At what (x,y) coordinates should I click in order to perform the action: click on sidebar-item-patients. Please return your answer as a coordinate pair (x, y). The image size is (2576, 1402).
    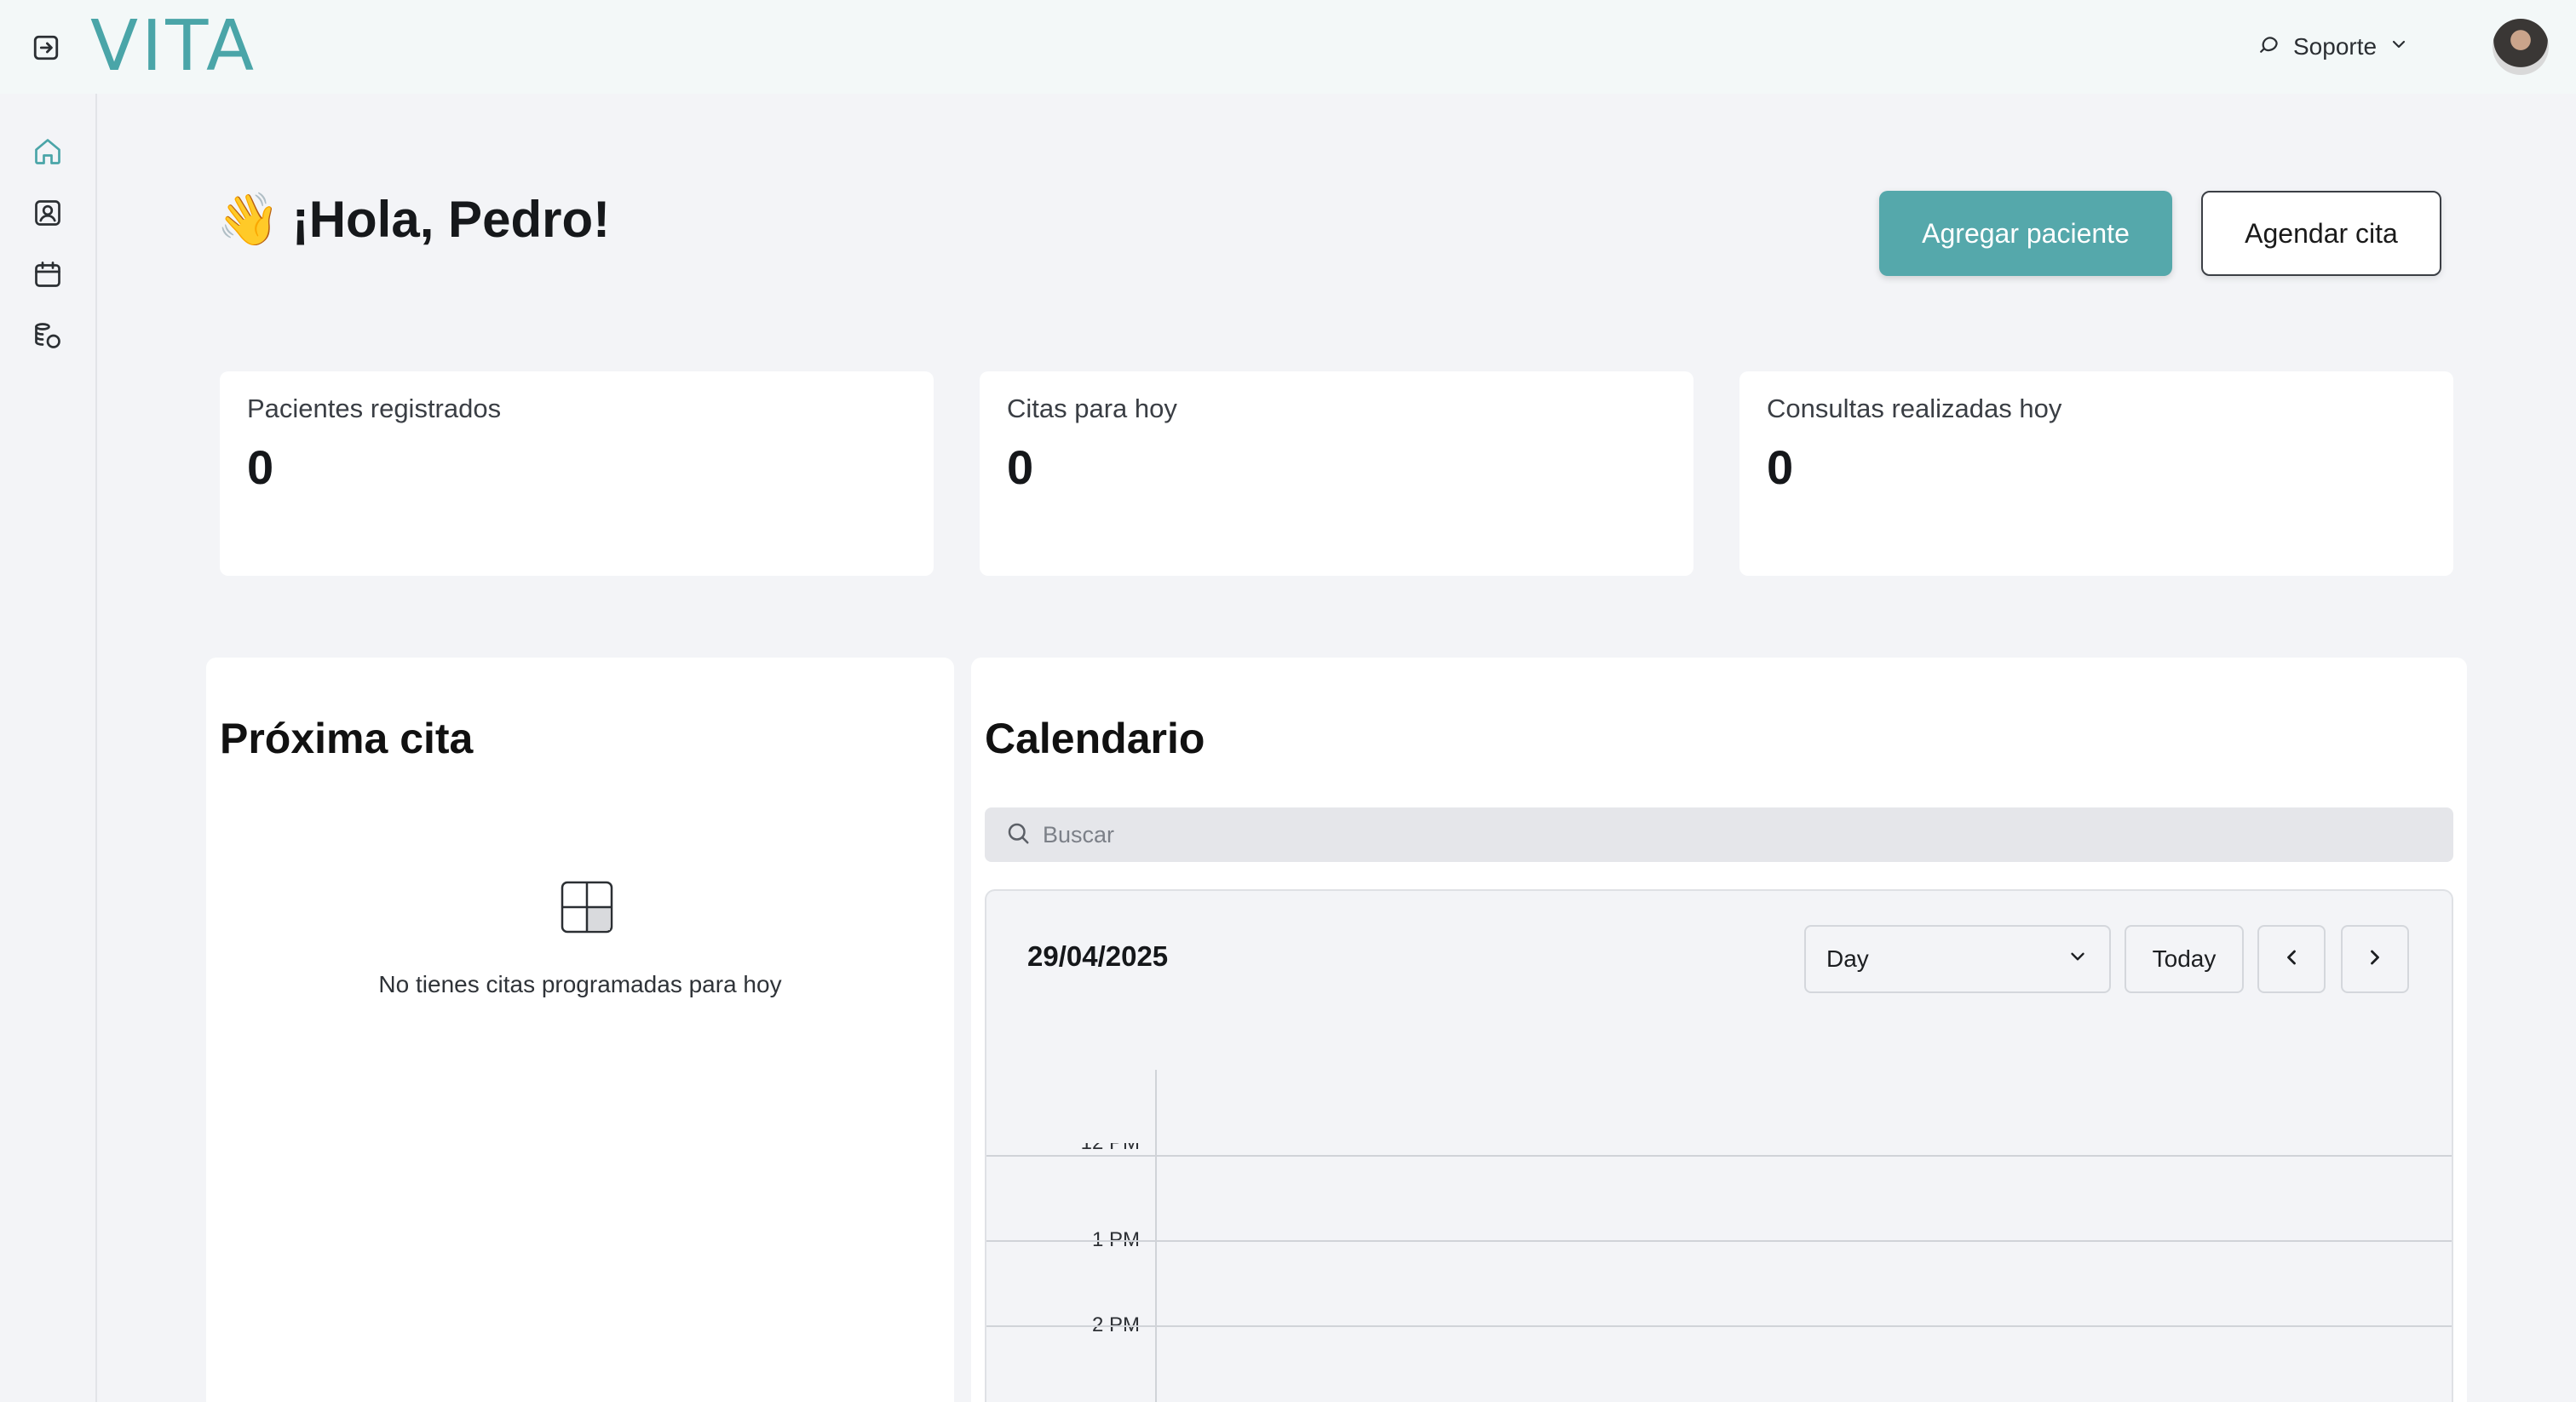
    Looking at the image, I should click on (48, 214).